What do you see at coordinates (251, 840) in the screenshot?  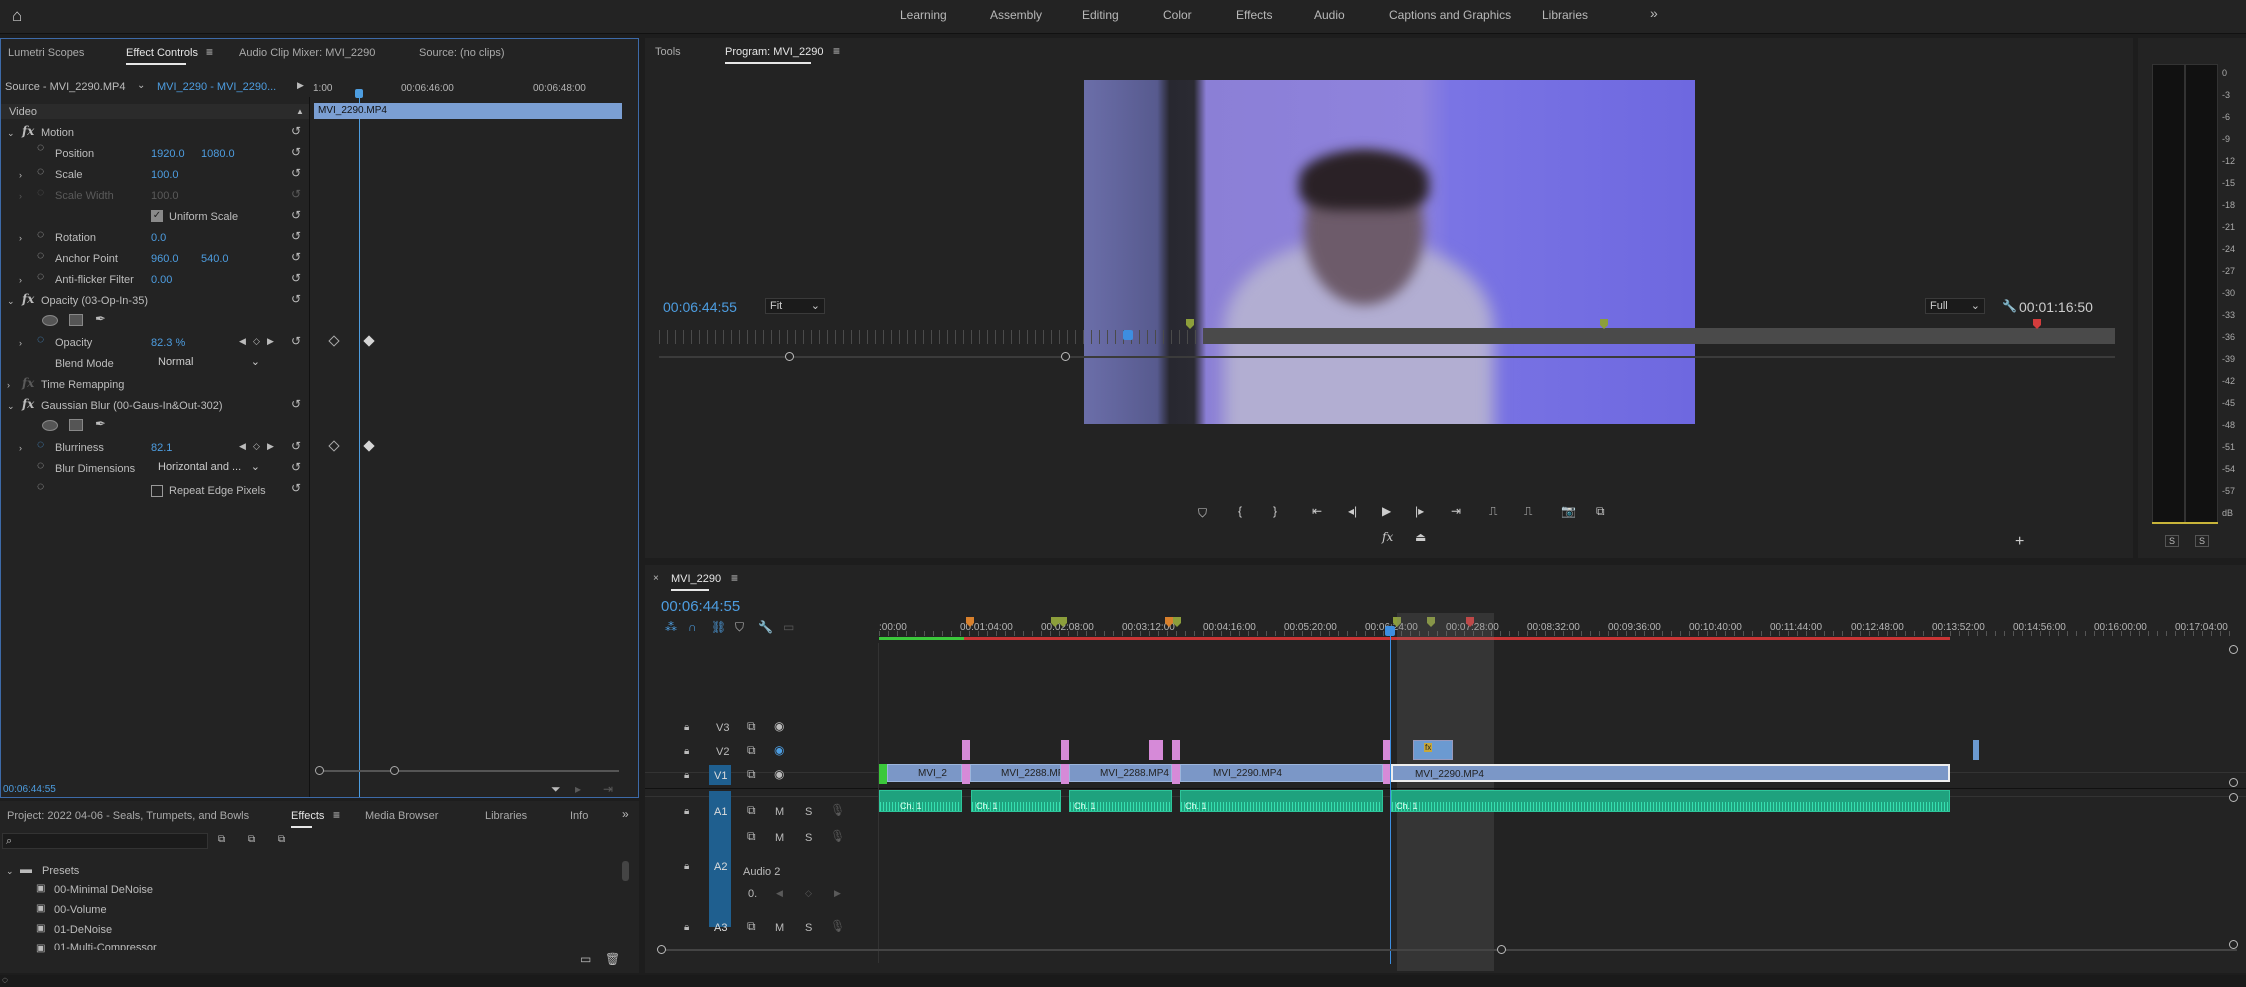 I see `32bit-effects-icon: ⧉` at bounding box center [251, 840].